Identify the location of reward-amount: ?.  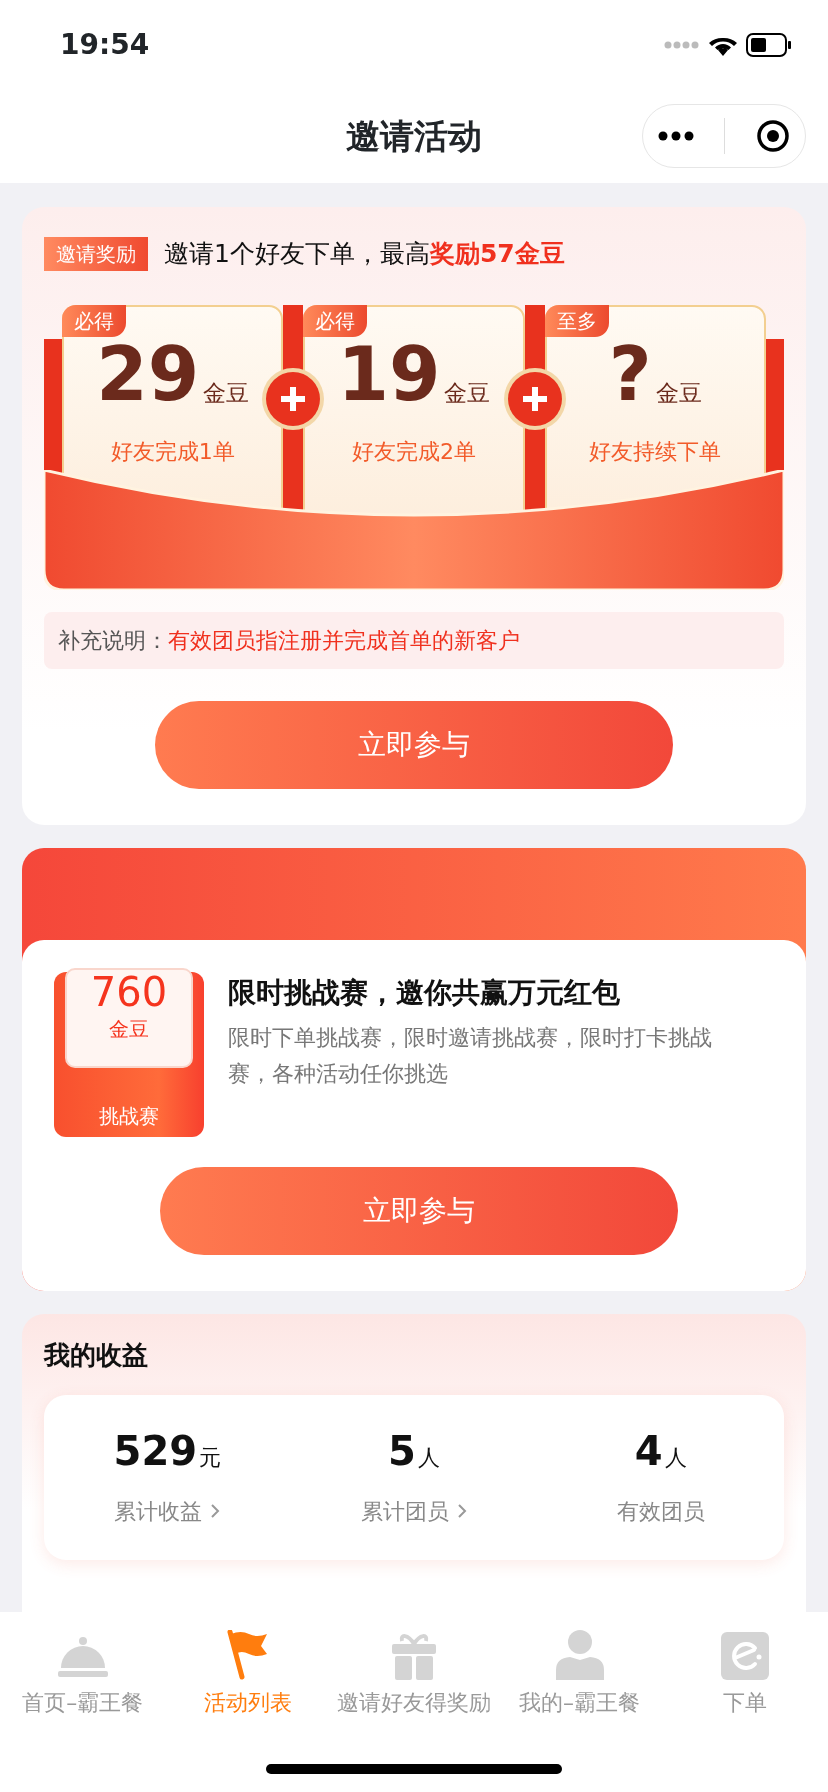
(630, 373).